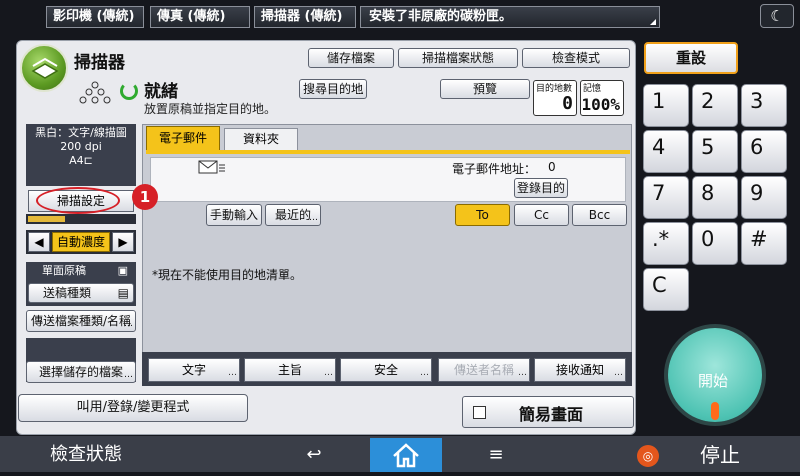 This screenshot has width=800, height=476. What do you see at coordinates (129, 91) in the screenshot?
I see `ready-status-icon` at bounding box center [129, 91].